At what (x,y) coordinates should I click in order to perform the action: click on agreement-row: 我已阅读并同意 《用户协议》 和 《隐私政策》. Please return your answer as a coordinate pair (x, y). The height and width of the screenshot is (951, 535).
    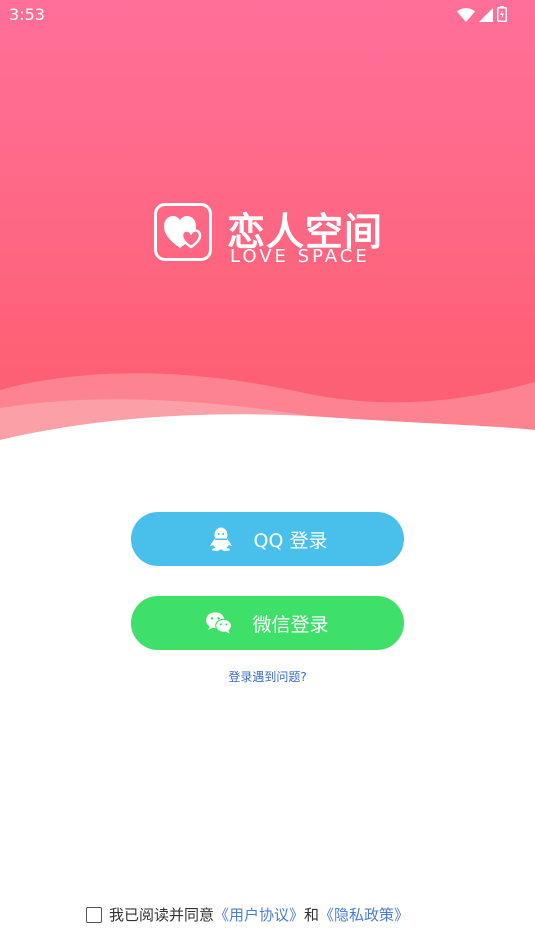
    Looking at the image, I should click on (247, 914).